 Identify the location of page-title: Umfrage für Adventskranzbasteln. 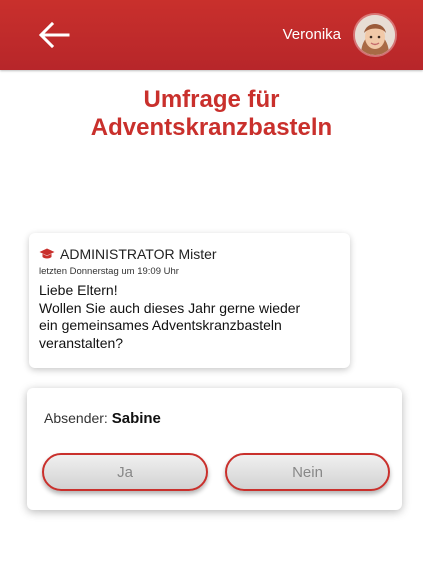
(211, 114).